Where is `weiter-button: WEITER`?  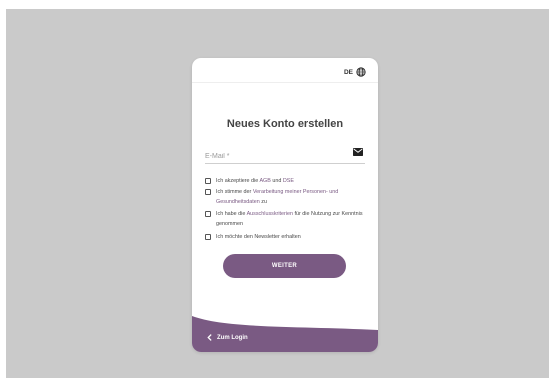
weiter-button: WEITER is located at coordinates (284, 266).